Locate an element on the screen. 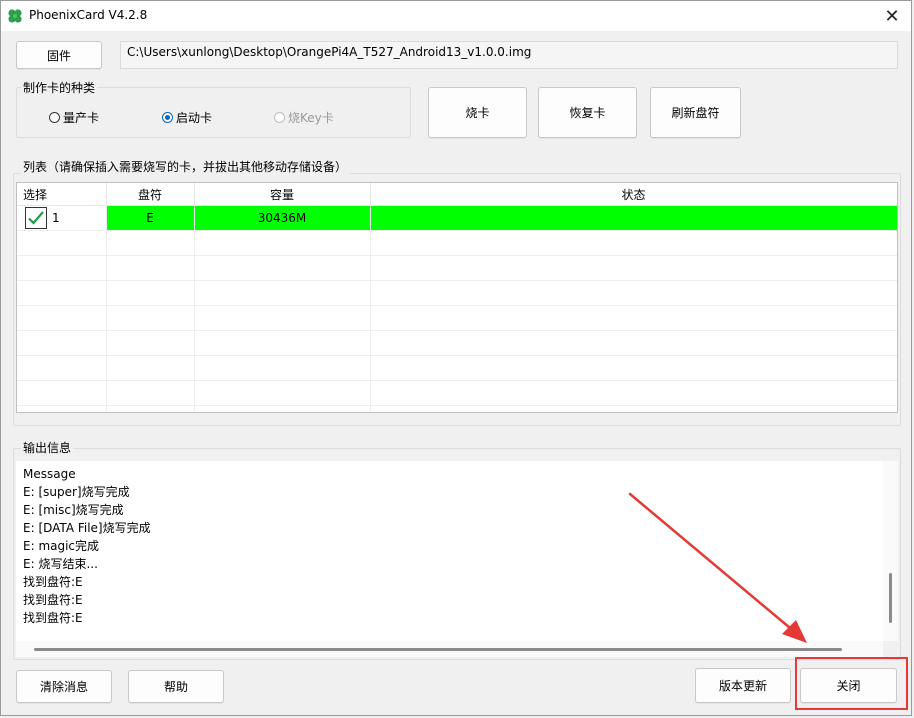 This screenshot has height=718, width=914. status-cell is located at coordinates (633, 218).